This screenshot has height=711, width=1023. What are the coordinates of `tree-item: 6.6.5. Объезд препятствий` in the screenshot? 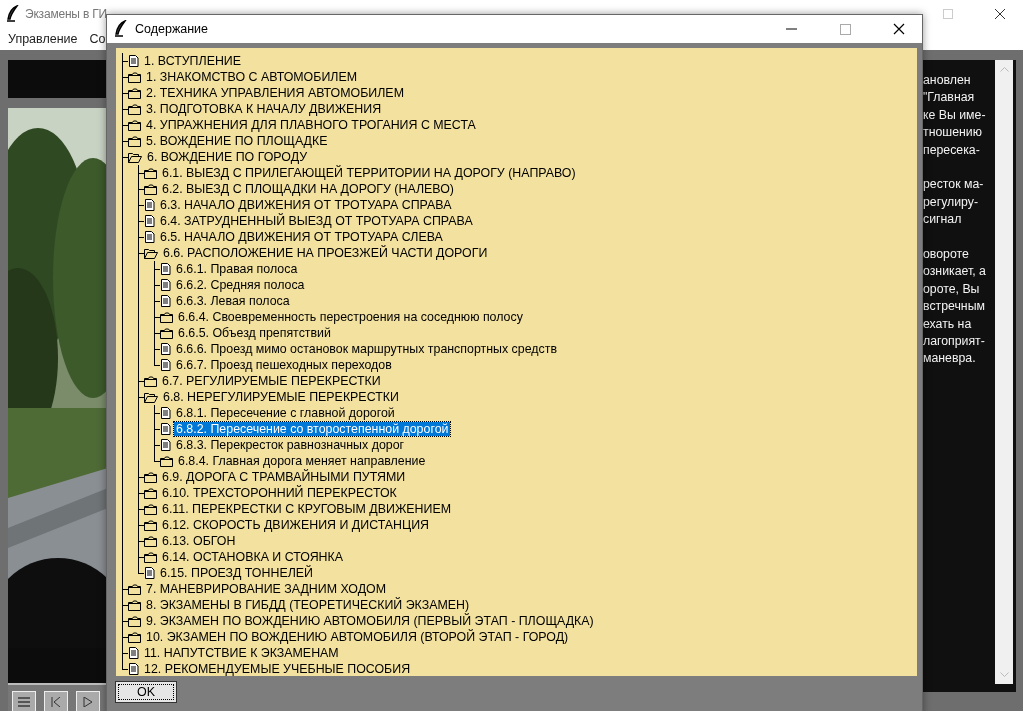 It's located at (254, 333).